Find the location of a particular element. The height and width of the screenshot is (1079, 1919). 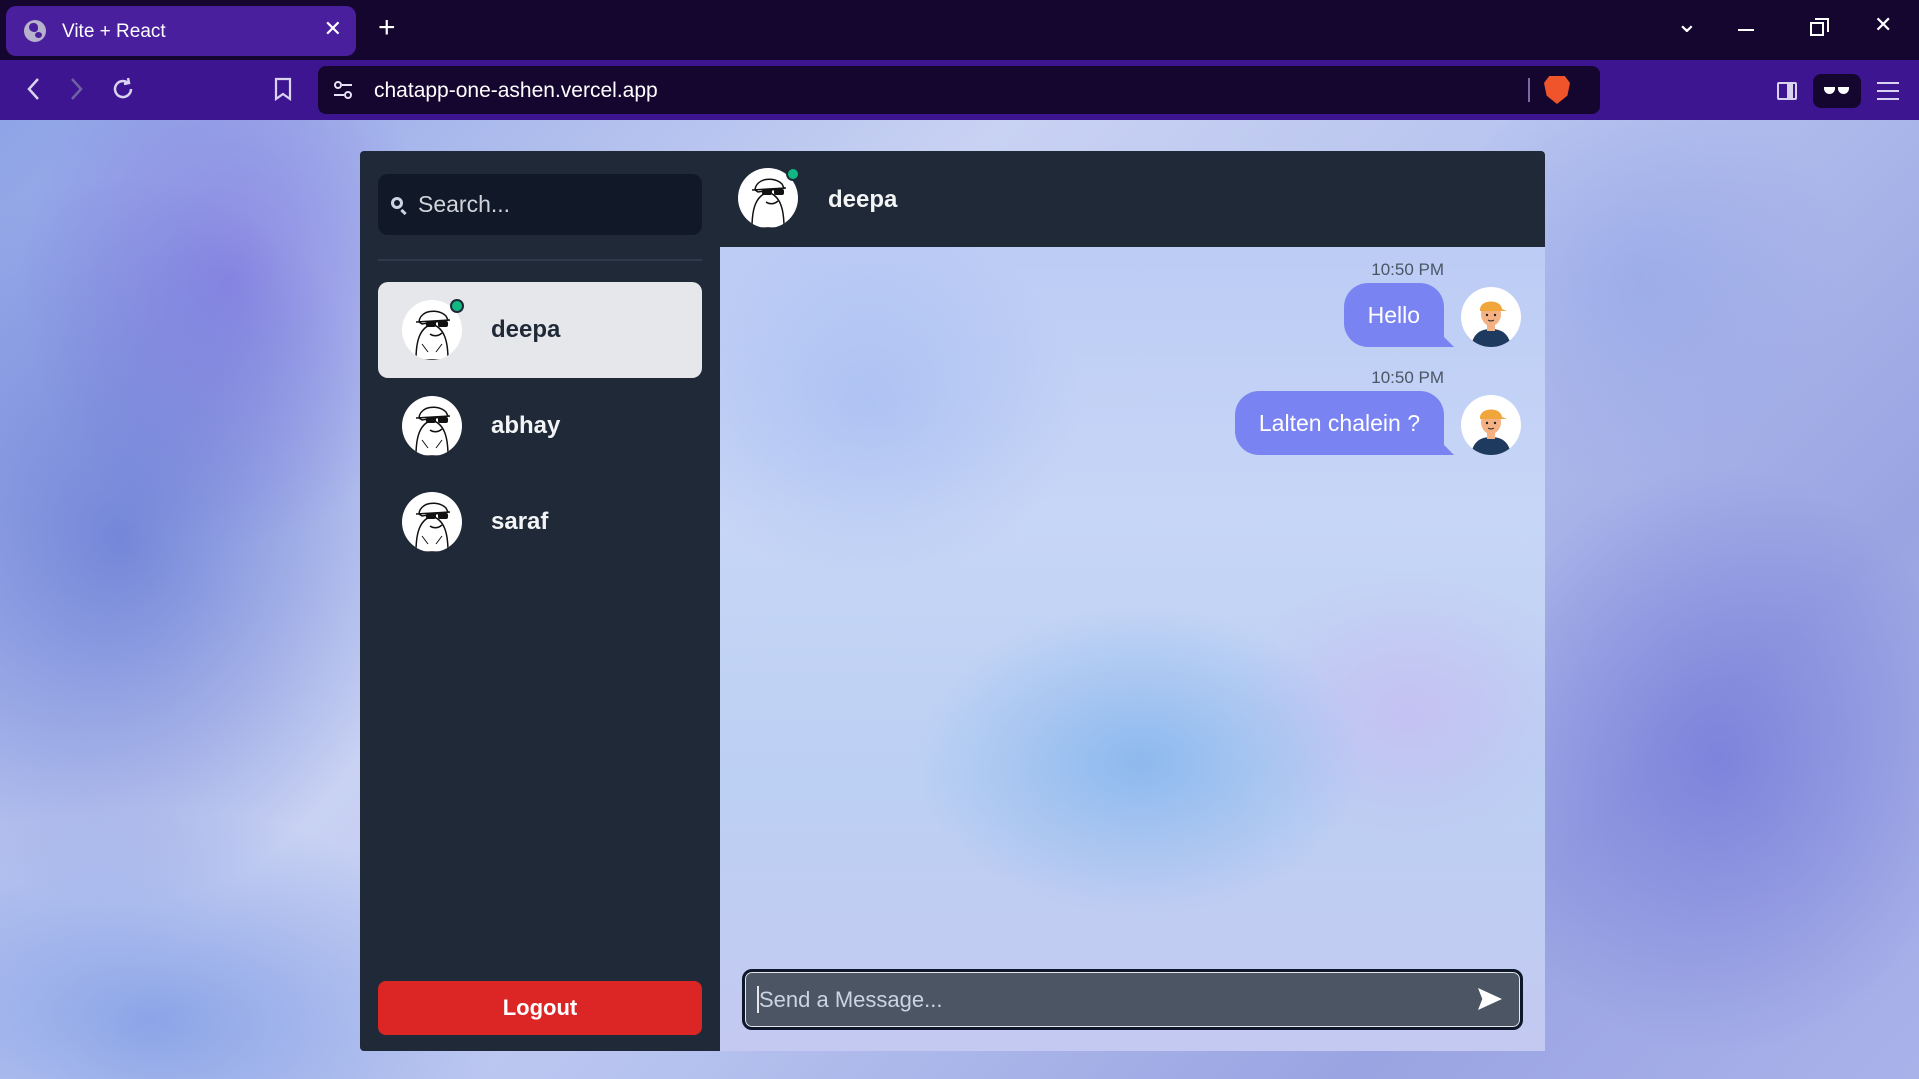

search-input is located at coordinates (553, 204).